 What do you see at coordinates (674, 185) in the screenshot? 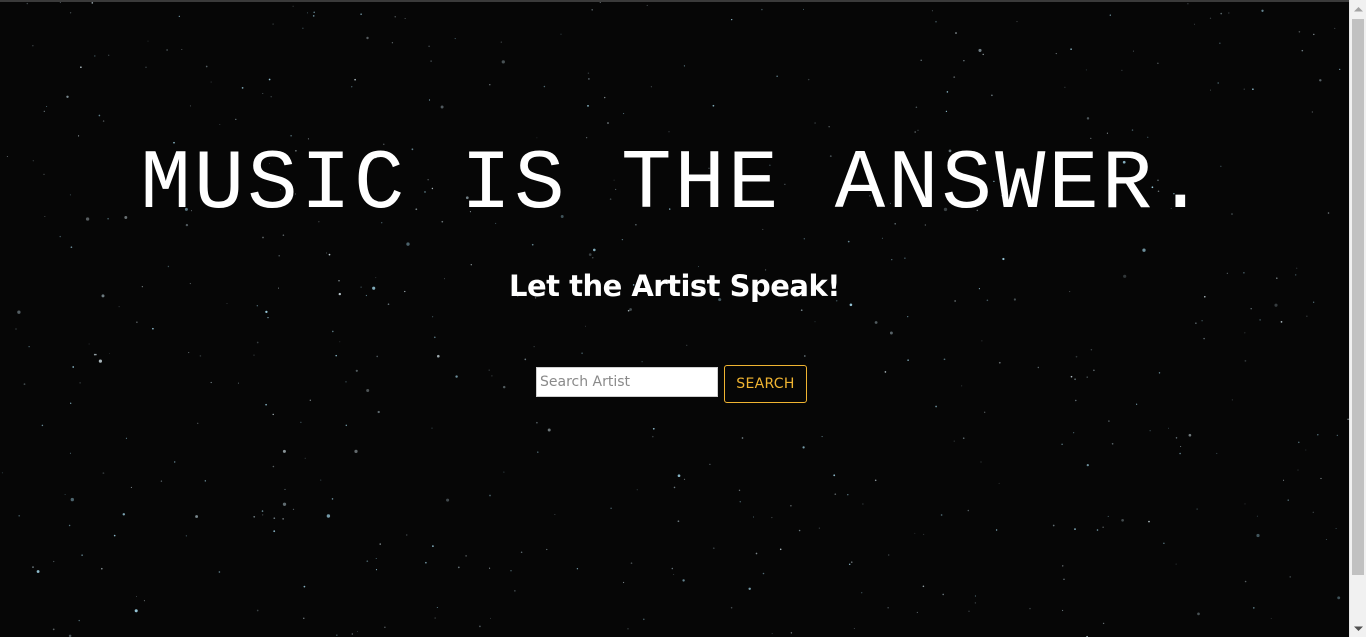
I see `hero-title: MUSIC IS THE ANSWER.` at bounding box center [674, 185].